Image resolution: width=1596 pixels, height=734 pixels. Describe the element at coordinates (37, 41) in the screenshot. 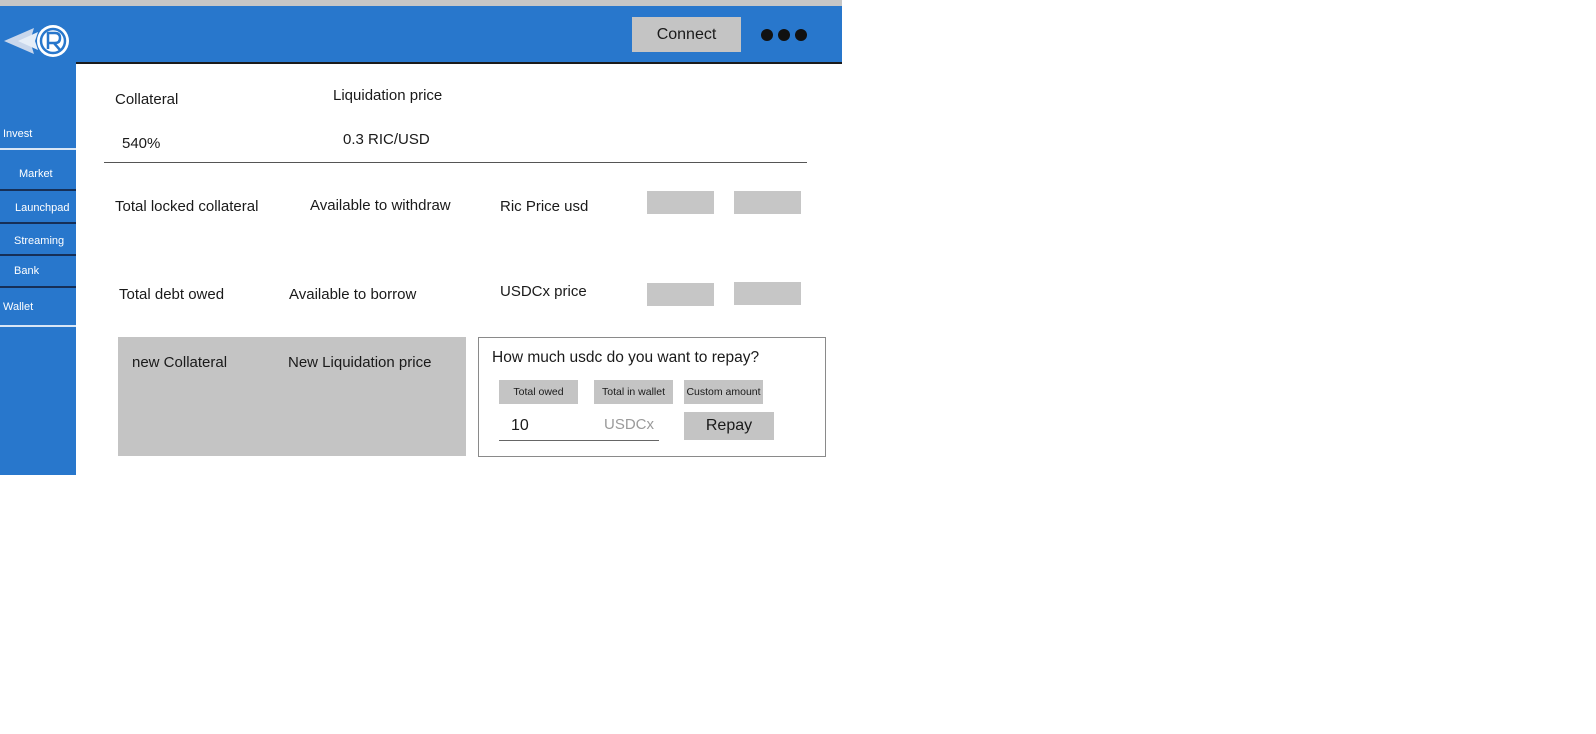

I see `ricochet-logo-icon` at that location.